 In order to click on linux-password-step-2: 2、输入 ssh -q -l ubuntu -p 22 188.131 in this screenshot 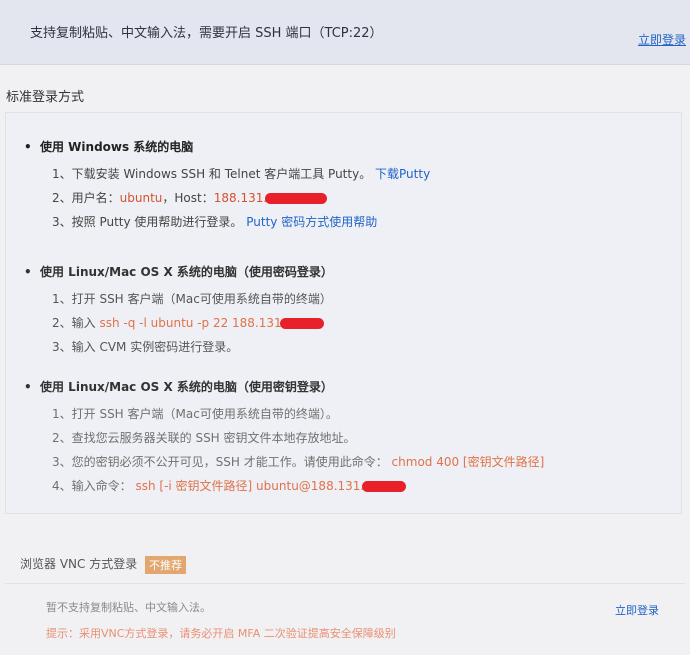, I will do `click(186, 327)`.